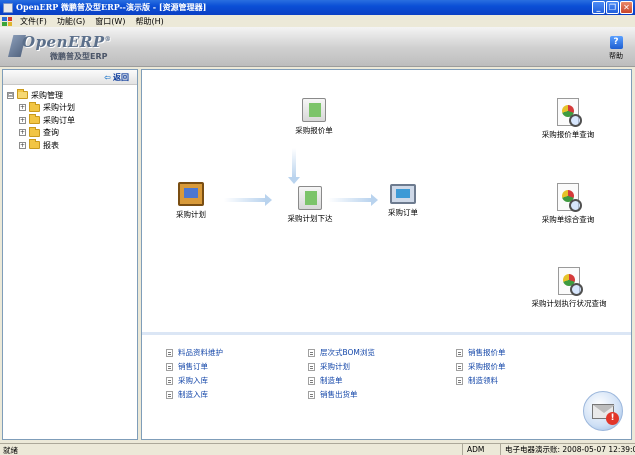 Image resolution: width=635 pixels, height=455 pixels. Describe the element at coordinates (59, 107) in the screenshot. I see `tree-node-label: 采购计划` at that location.